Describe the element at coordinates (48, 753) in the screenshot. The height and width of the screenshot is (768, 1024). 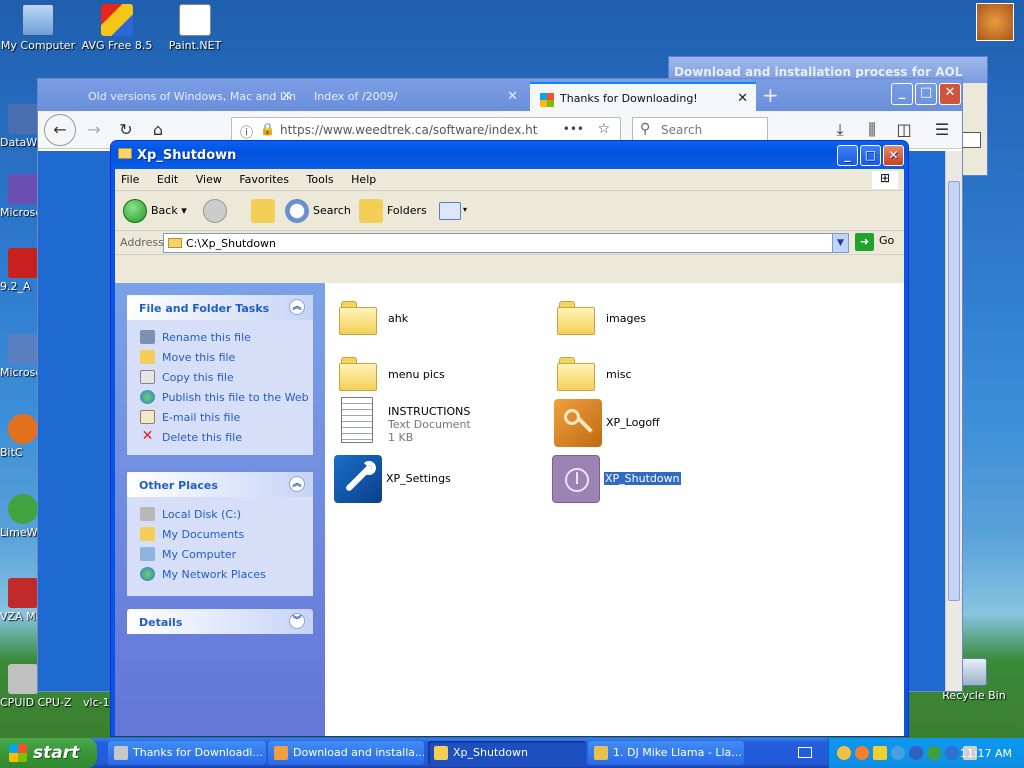
I see `start-button: start` at that location.